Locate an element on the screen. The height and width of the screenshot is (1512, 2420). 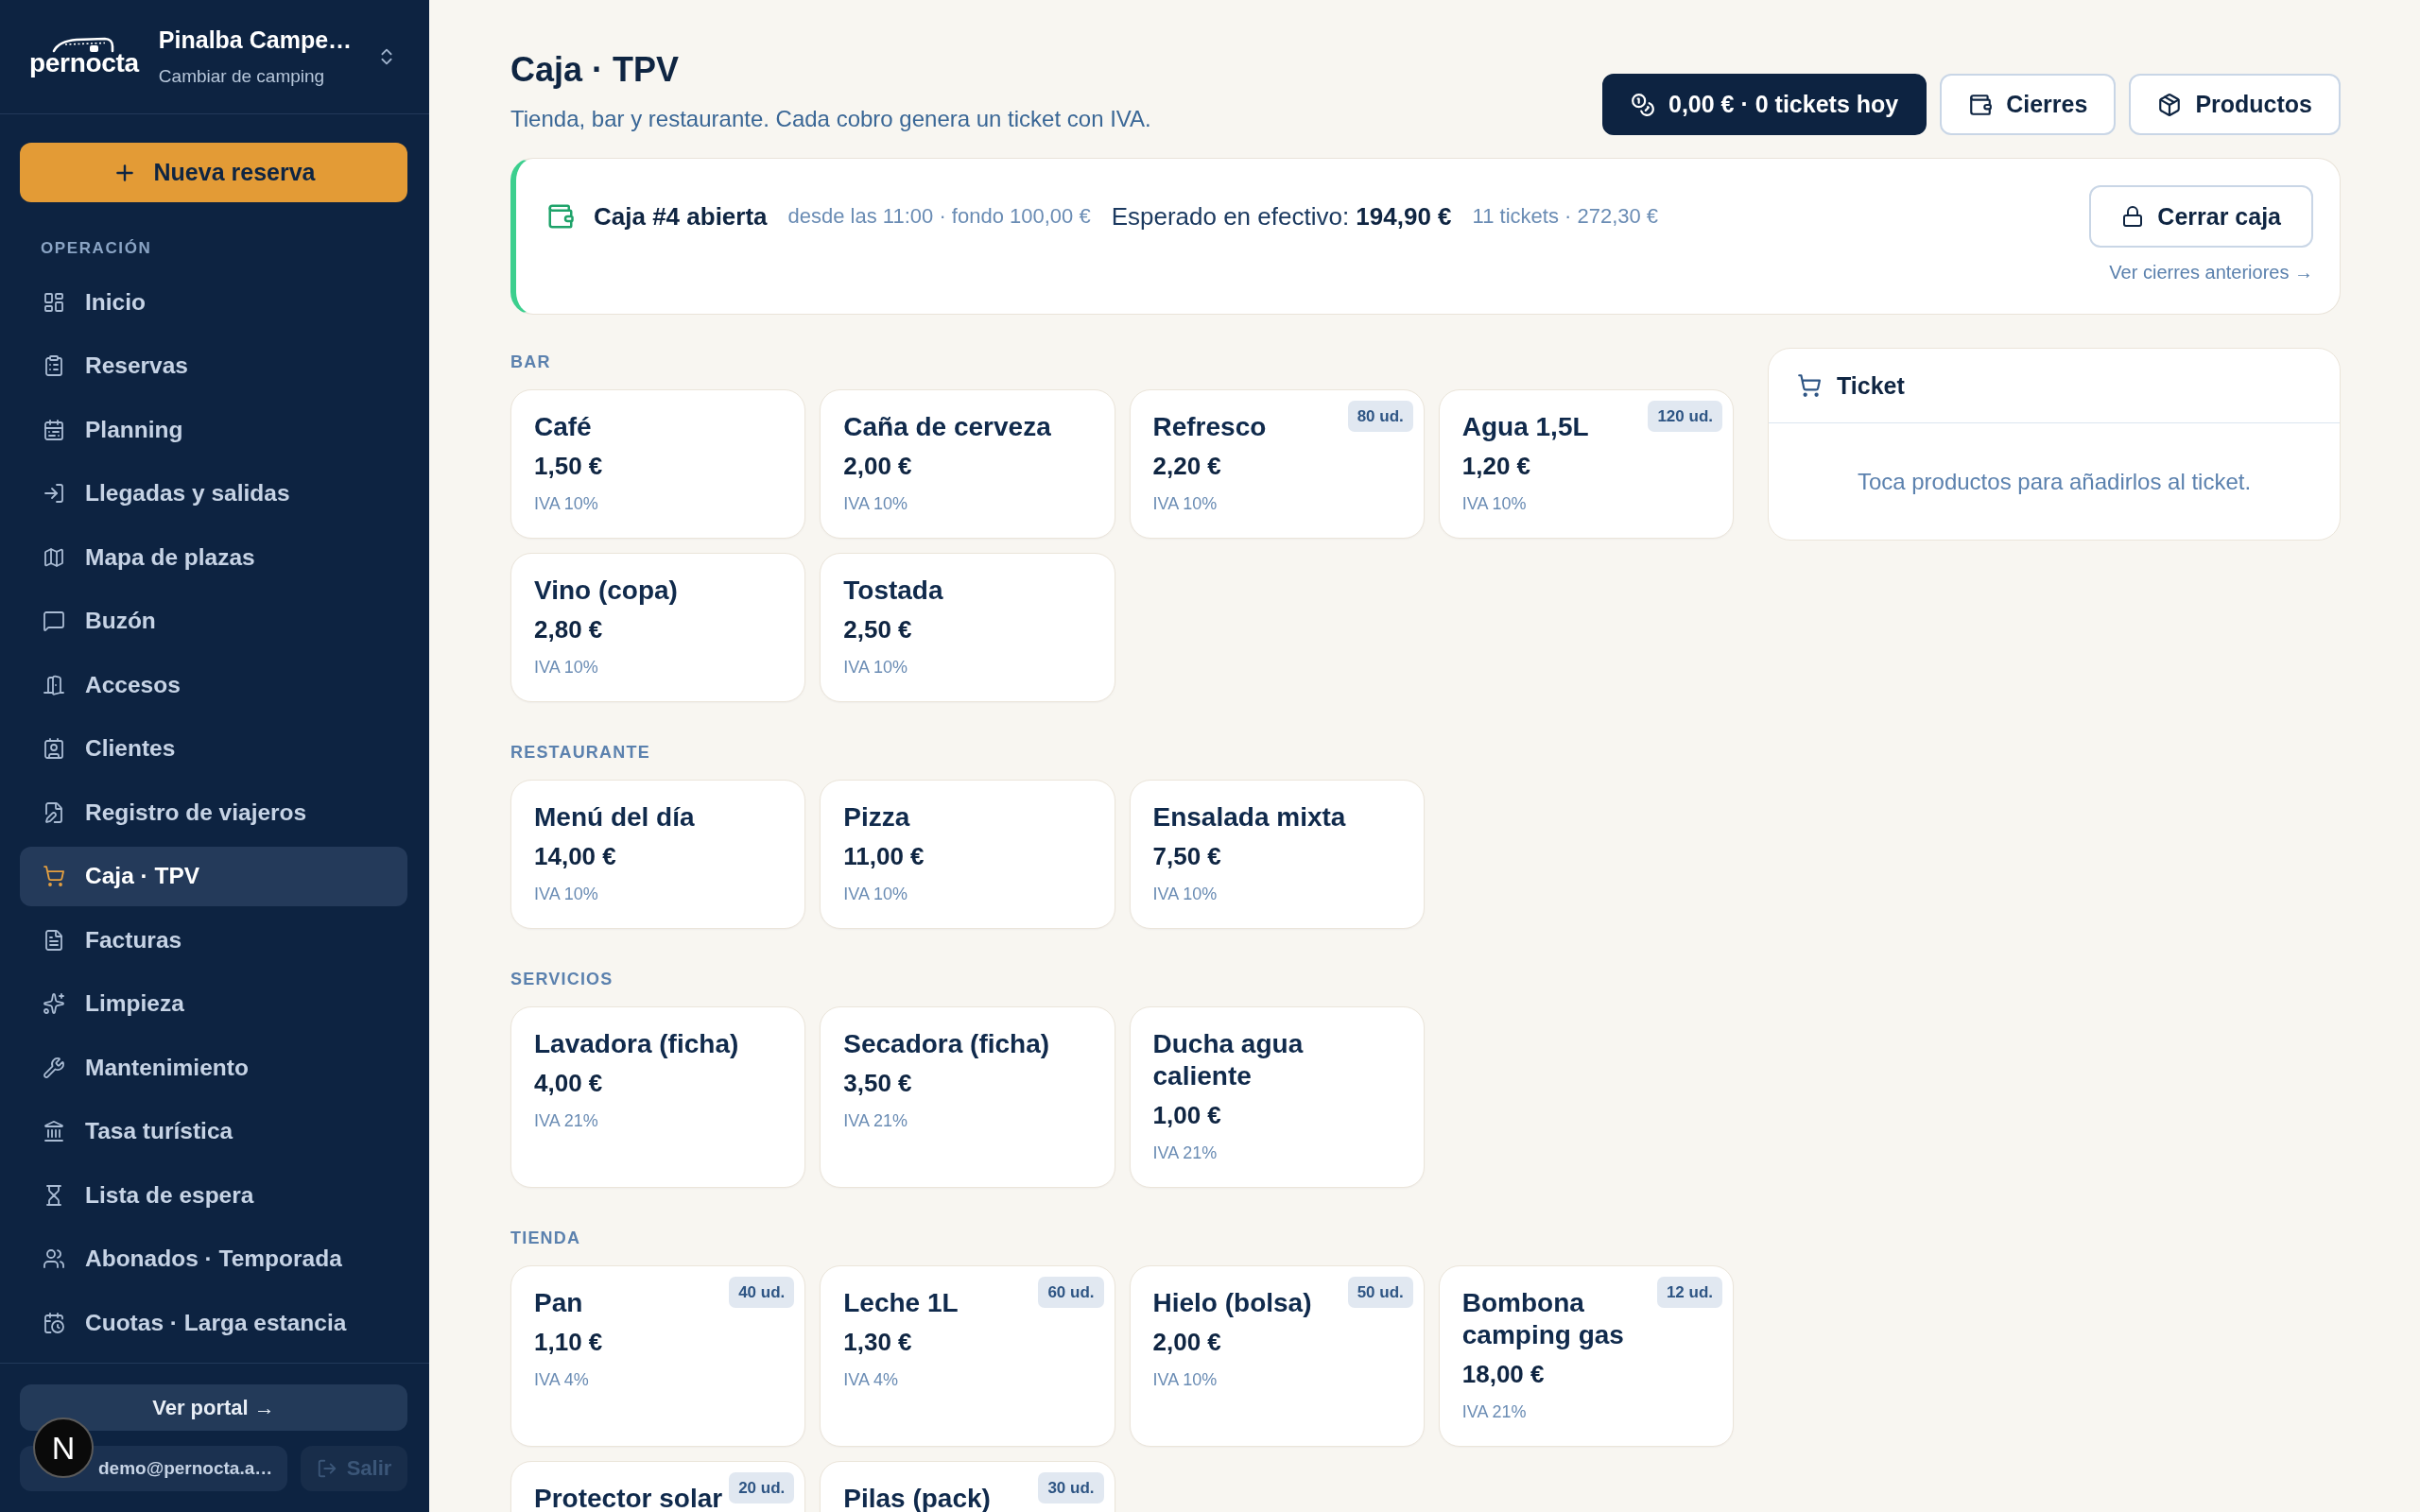
nav-item: Abonados · Temporada is located at coordinates (213, 1258).